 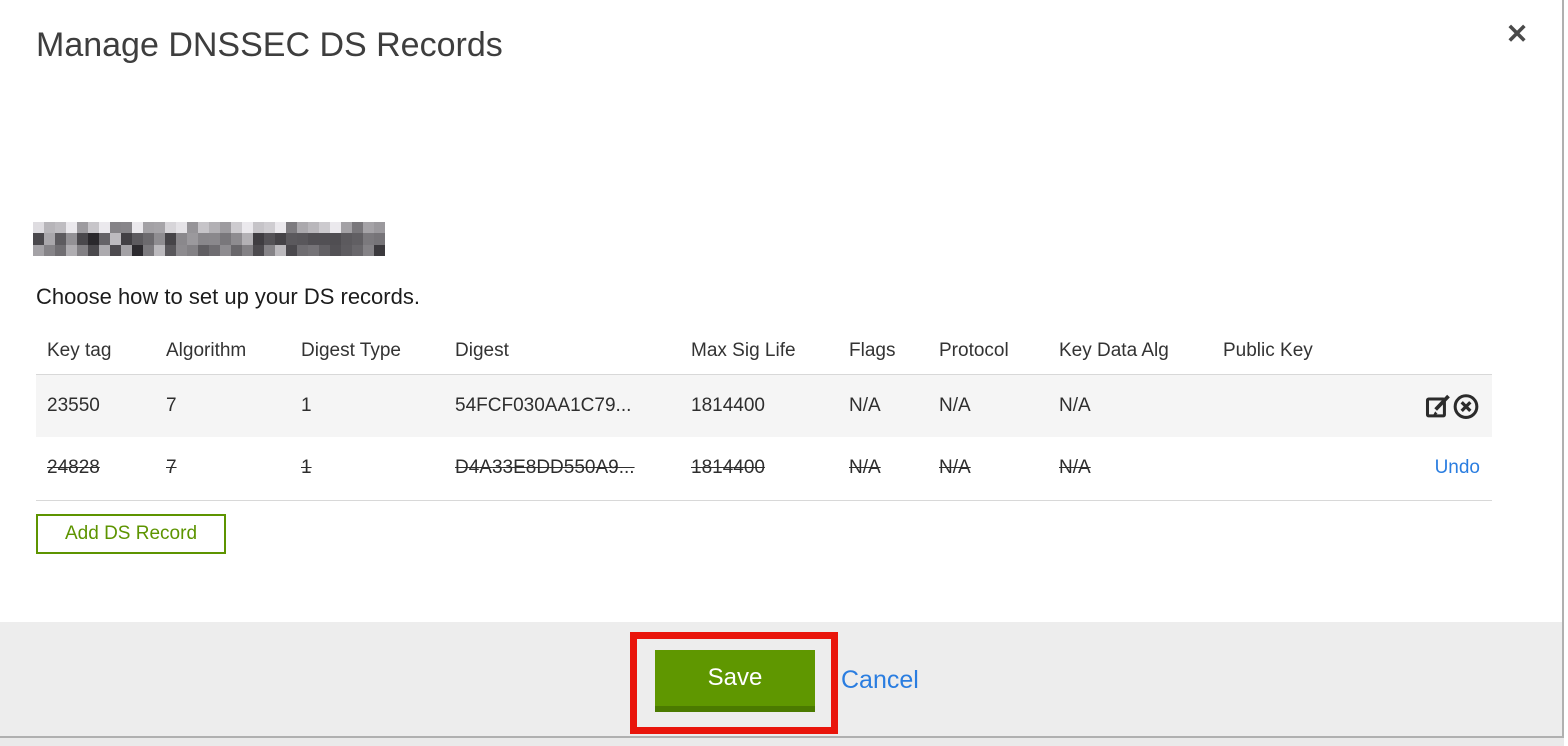 I want to click on col-key-data-alg: Key Data Alg, so click(x=1130, y=352).